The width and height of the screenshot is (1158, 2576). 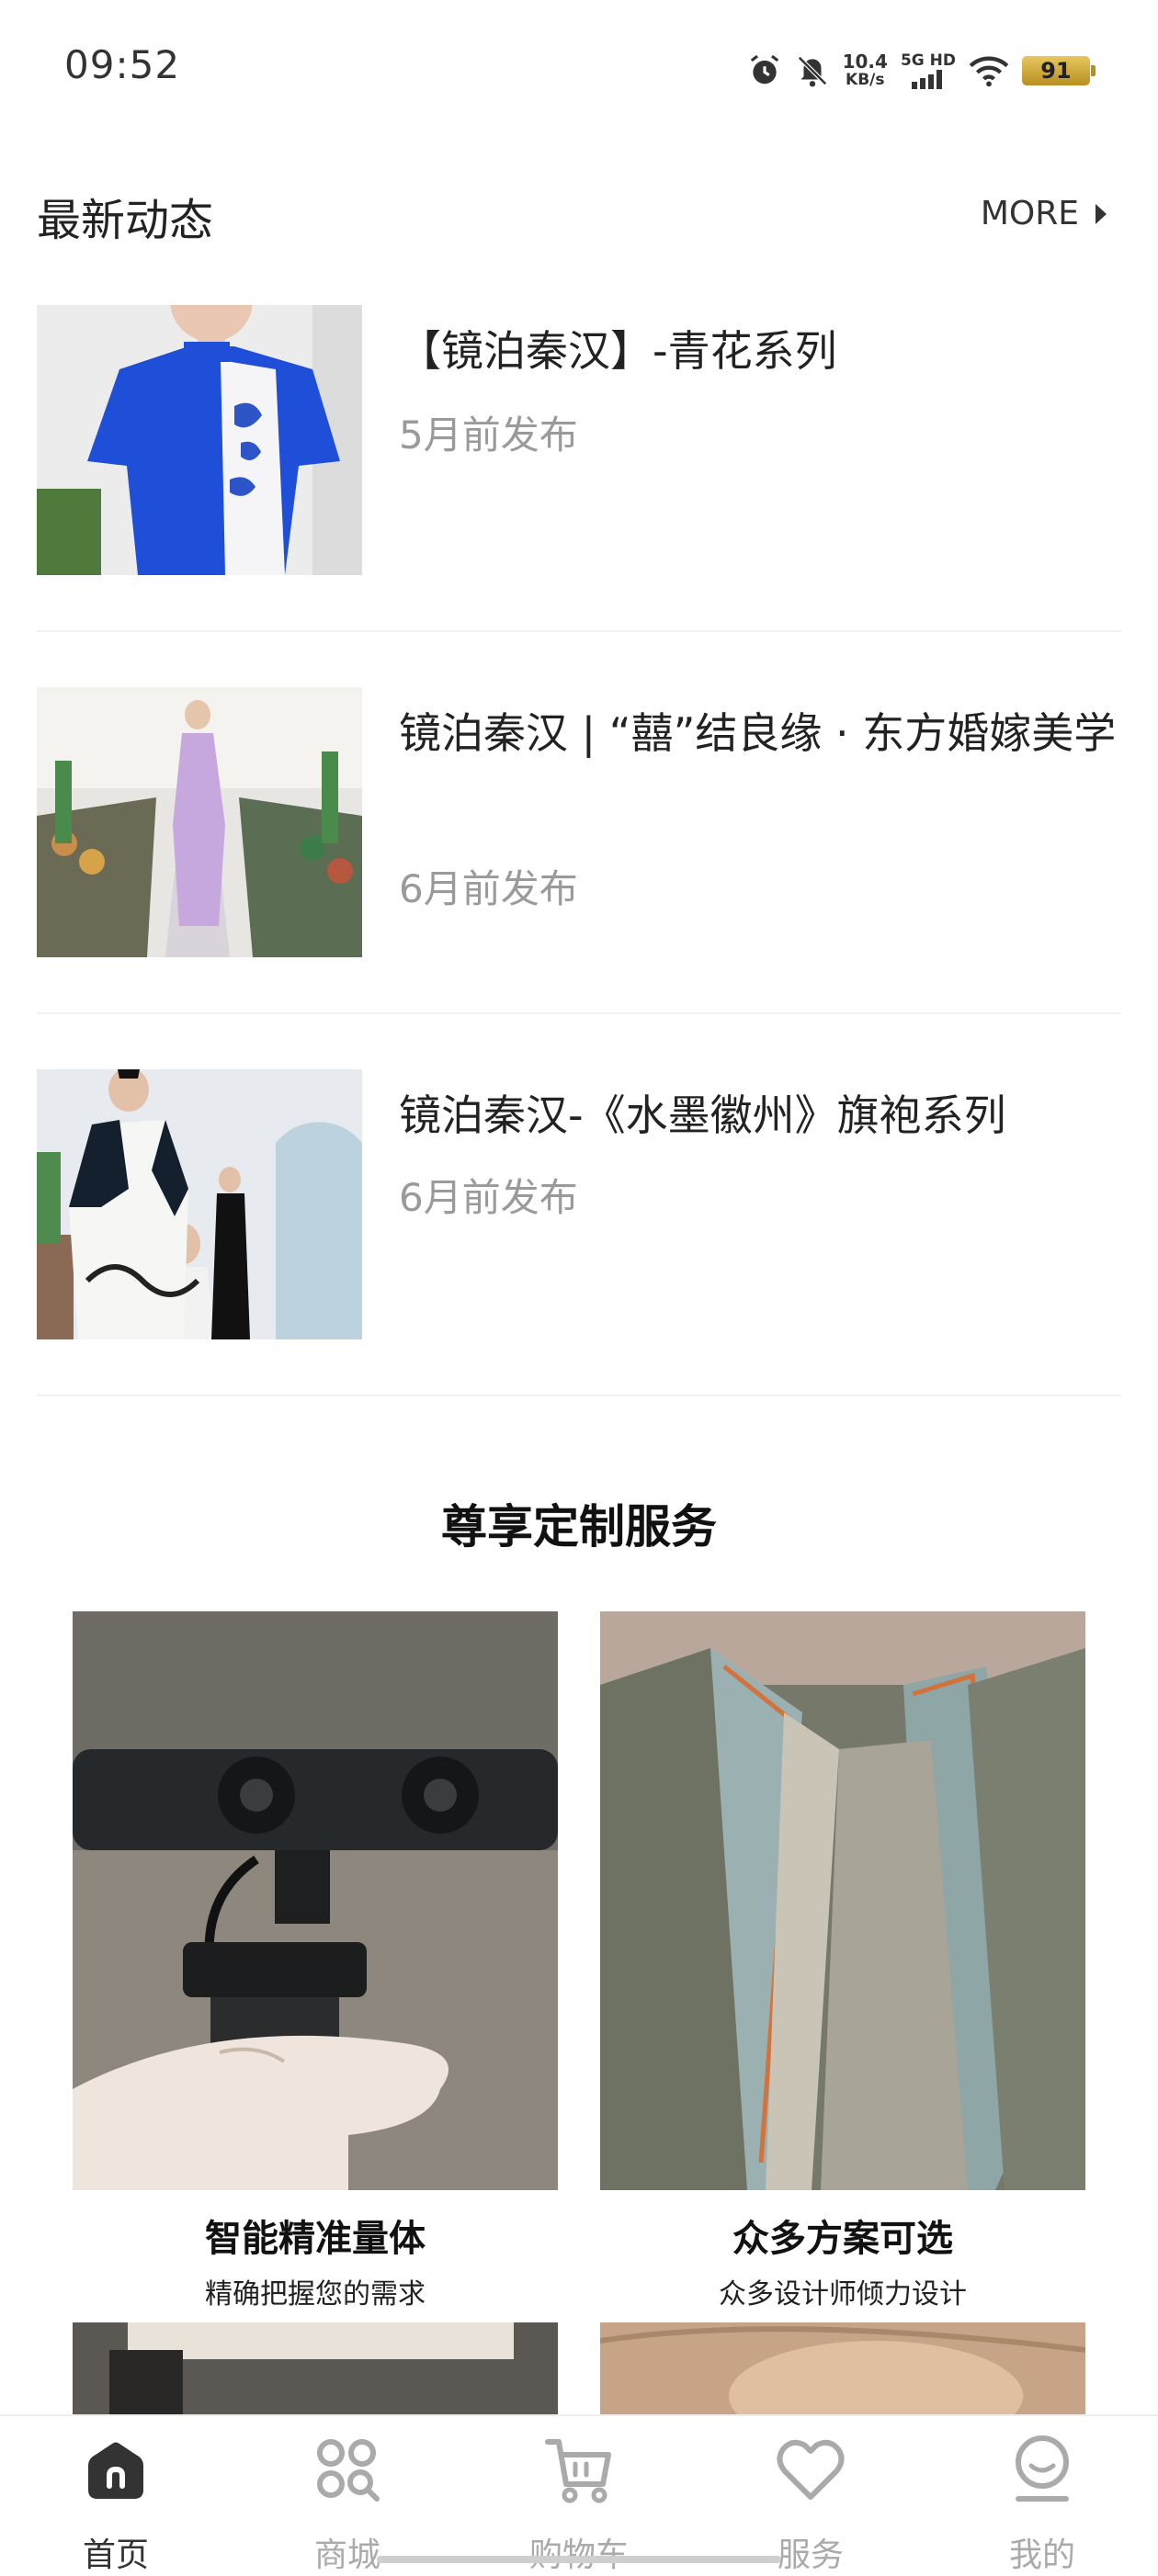 What do you see at coordinates (315, 2294) in the screenshot?
I see `service-subtitle: 精确把握您的需求` at bounding box center [315, 2294].